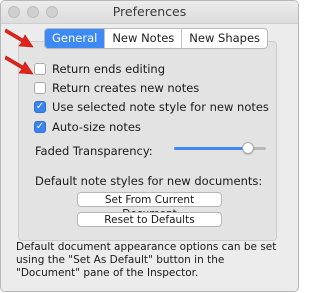 This screenshot has width=320, height=293. Describe the element at coordinates (108, 69) in the screenshot. I see `option-label: Return ends editing` at that location.